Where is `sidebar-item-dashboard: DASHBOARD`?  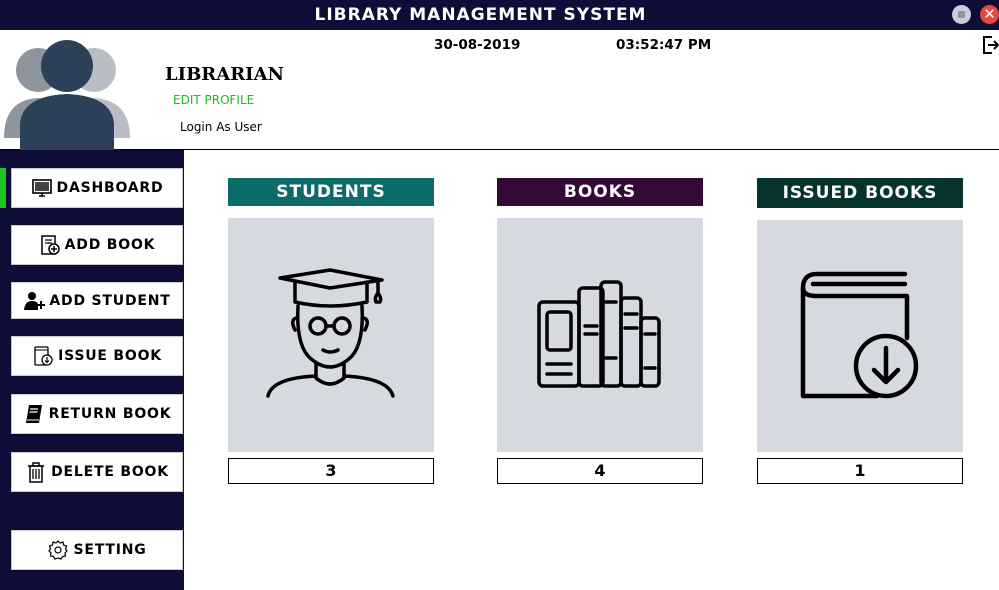 sidebar-item-dashboard: DASHBOARD is located at coordinates (97, 188).